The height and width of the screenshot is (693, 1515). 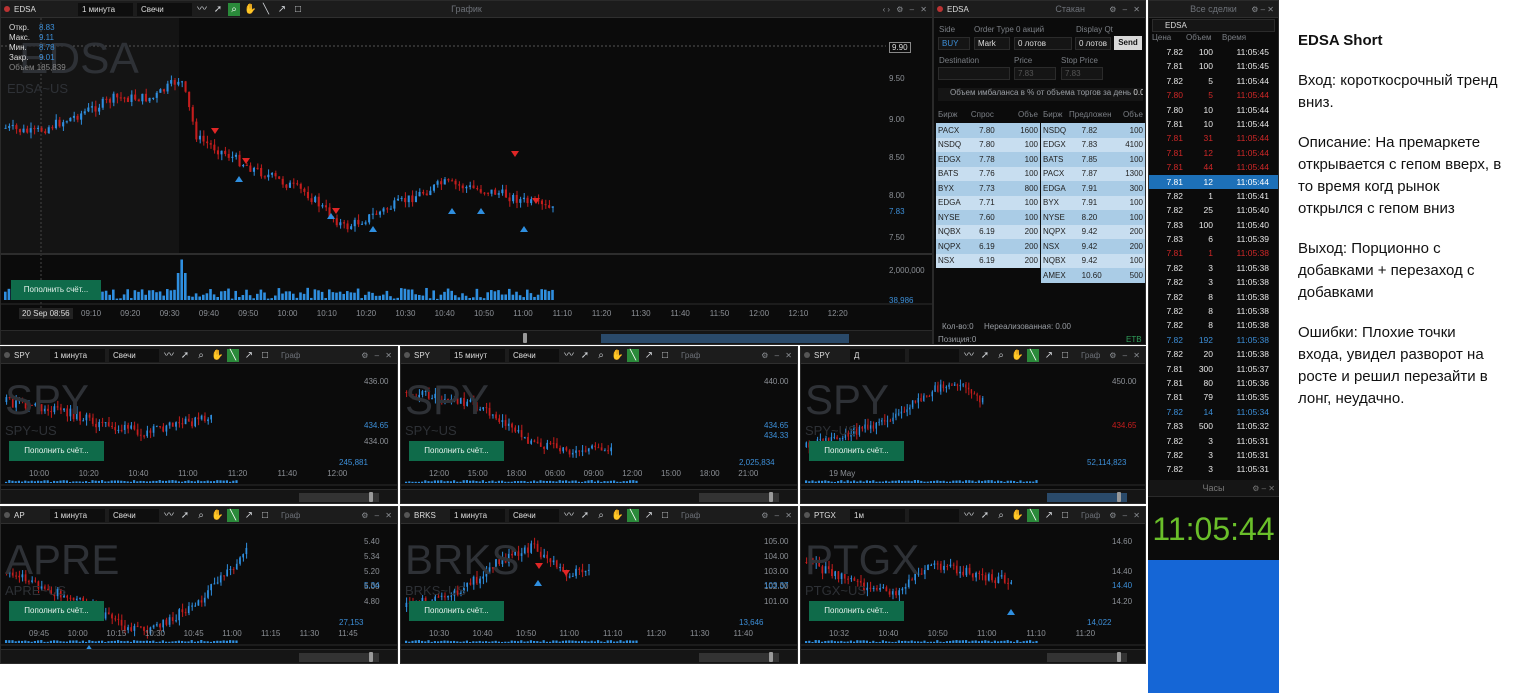 What do you see at coordinates (988, 231) in the screenshot?
I see `book-row: NQBX 6.19 200` at bounding box center [988, 231].